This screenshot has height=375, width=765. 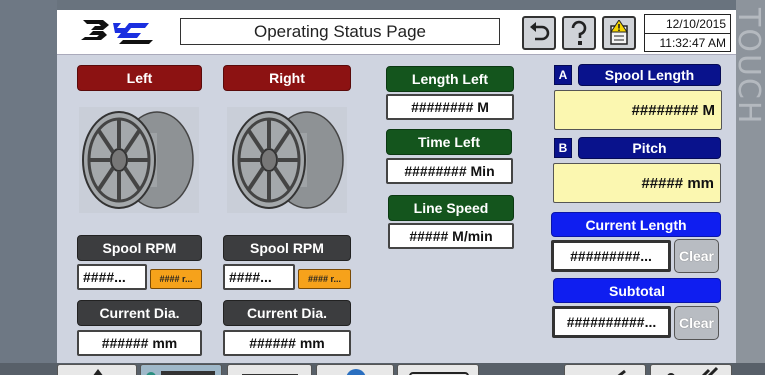 I want to click on current-length-clear-button: Clear, so click(x=696, y=256).